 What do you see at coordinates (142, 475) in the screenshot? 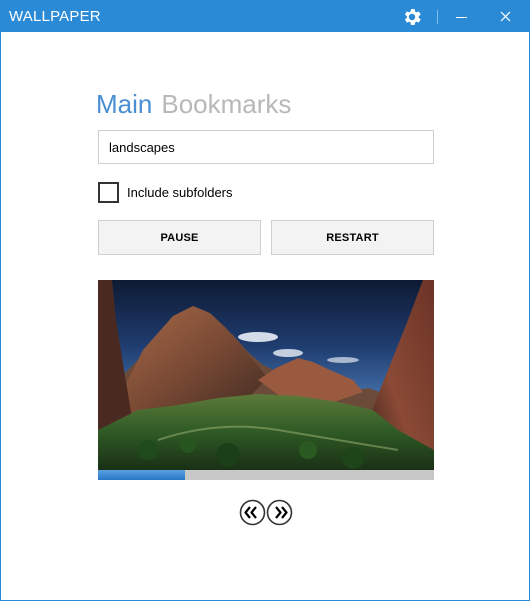
I see `progress-fill` at bounding box center [142, 475].